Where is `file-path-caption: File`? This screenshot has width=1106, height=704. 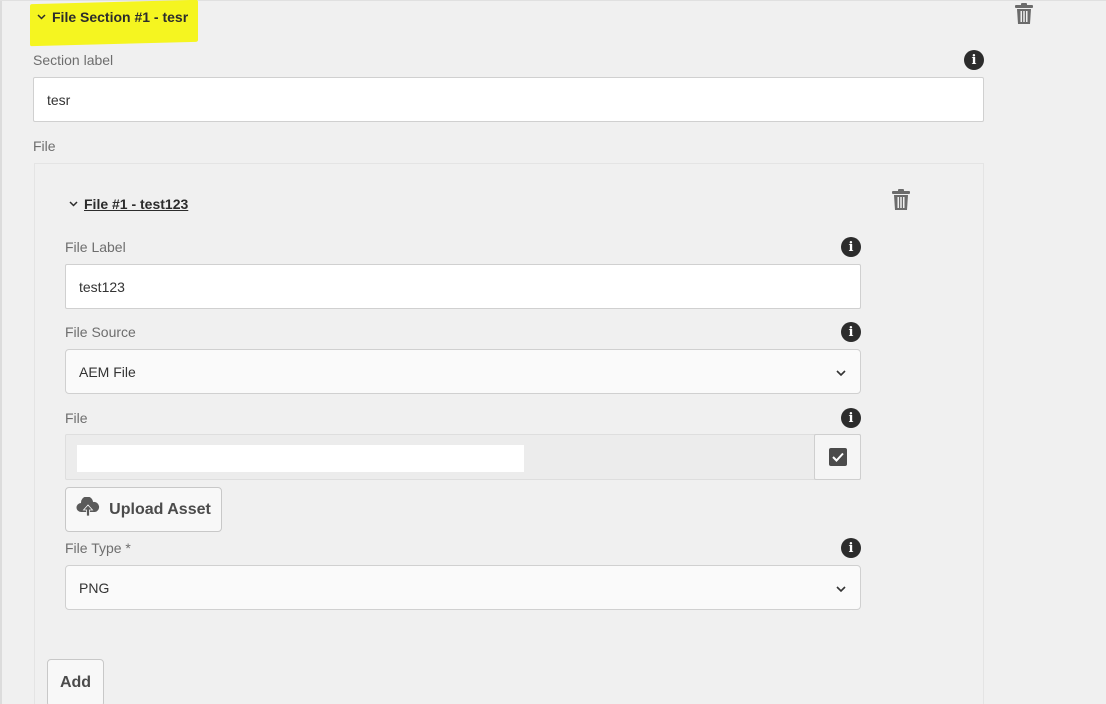
file-path-caption: File is located at coordinates (76, 418).